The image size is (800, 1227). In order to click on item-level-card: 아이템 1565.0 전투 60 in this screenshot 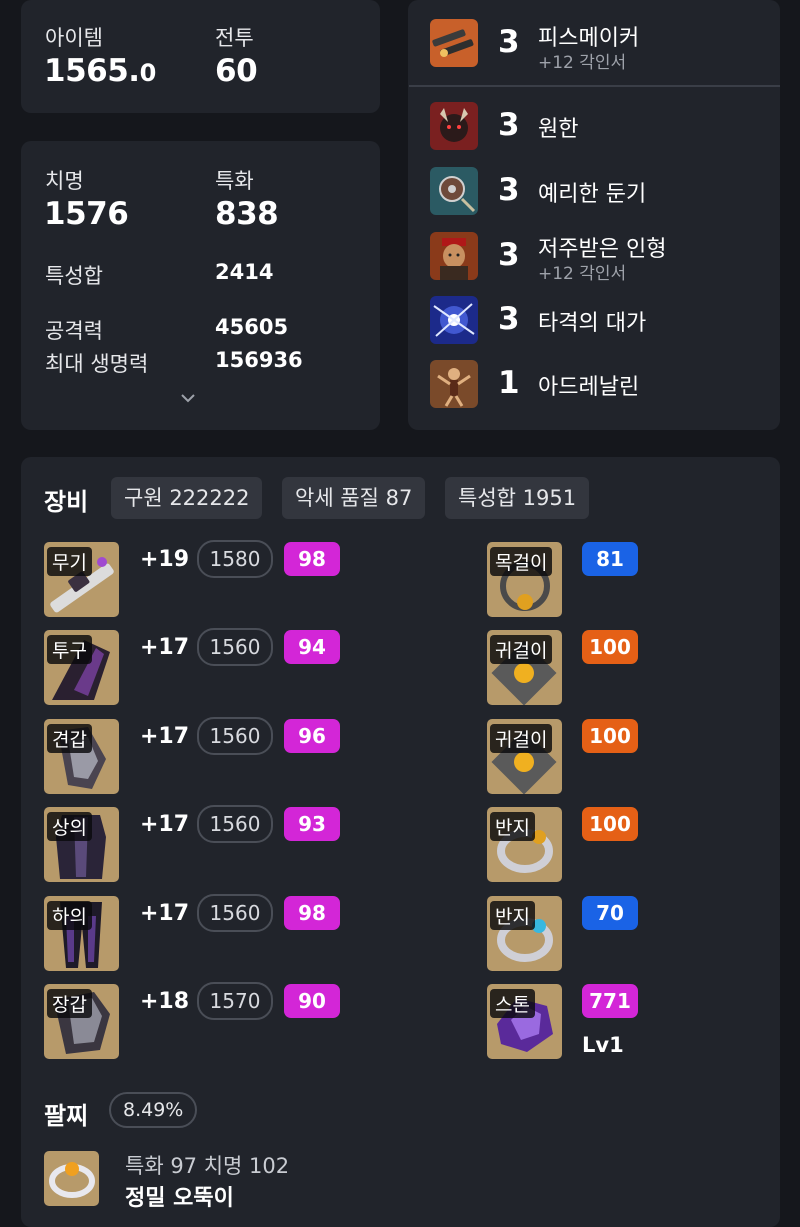, I will do `click(200, 56)`.